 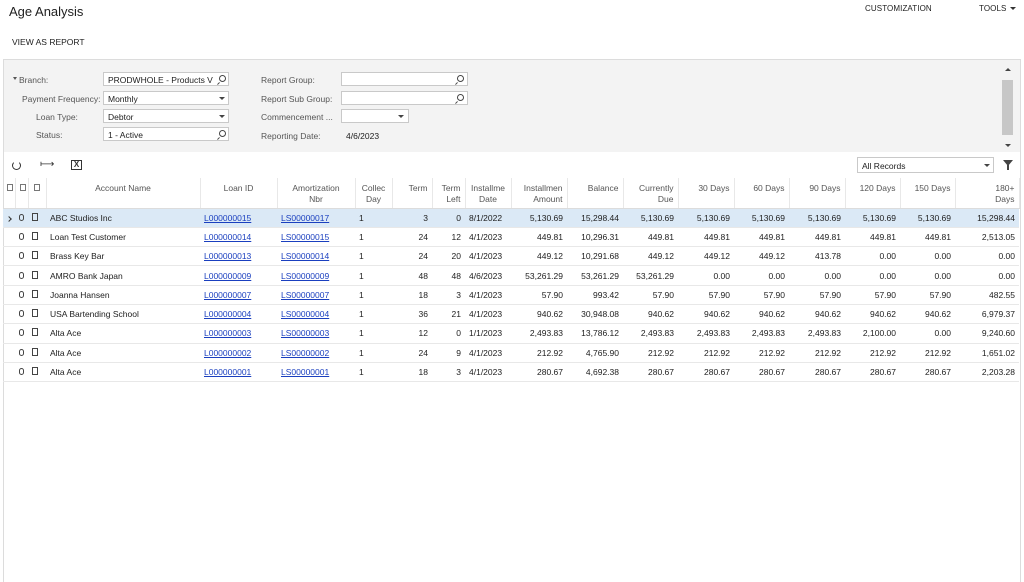 What do you see at coordinates (412, 193) in the screenshot?
I see `column-header-term: Term` at bounding box center [412, 193].